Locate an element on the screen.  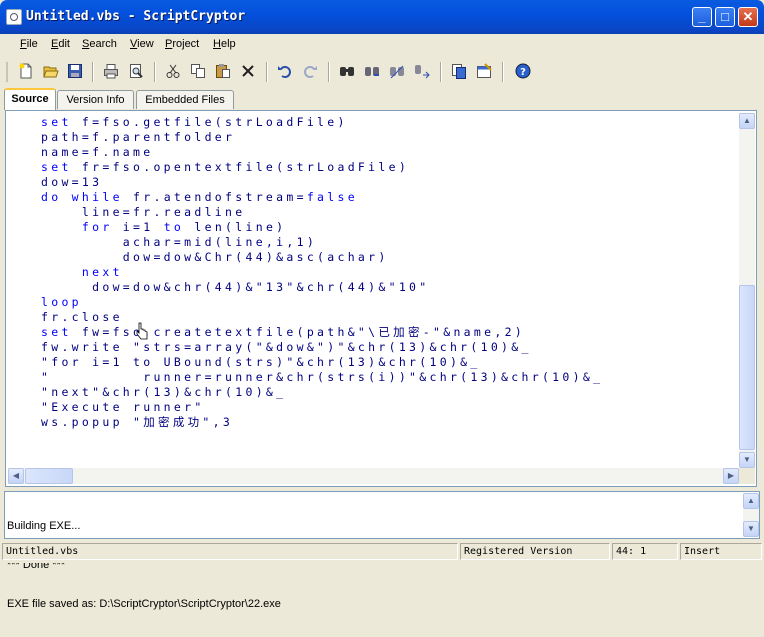
code-token: dow=dow&chr(44)&"13"&chr(44)&"10" is located at coordinates (235, 287).